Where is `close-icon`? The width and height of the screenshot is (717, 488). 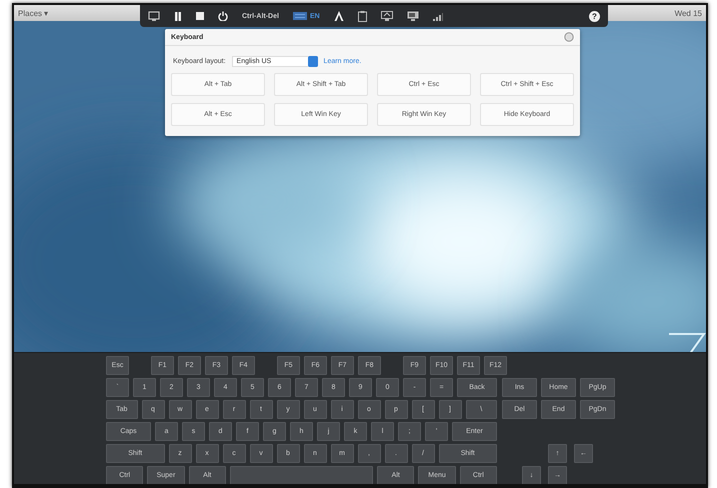 close-icon is located at coordinates (569, 37).